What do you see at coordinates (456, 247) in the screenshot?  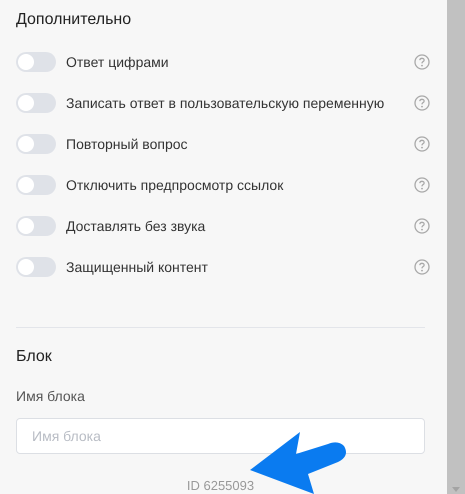 I see `scrollbar` at bounding box center [456, 247].